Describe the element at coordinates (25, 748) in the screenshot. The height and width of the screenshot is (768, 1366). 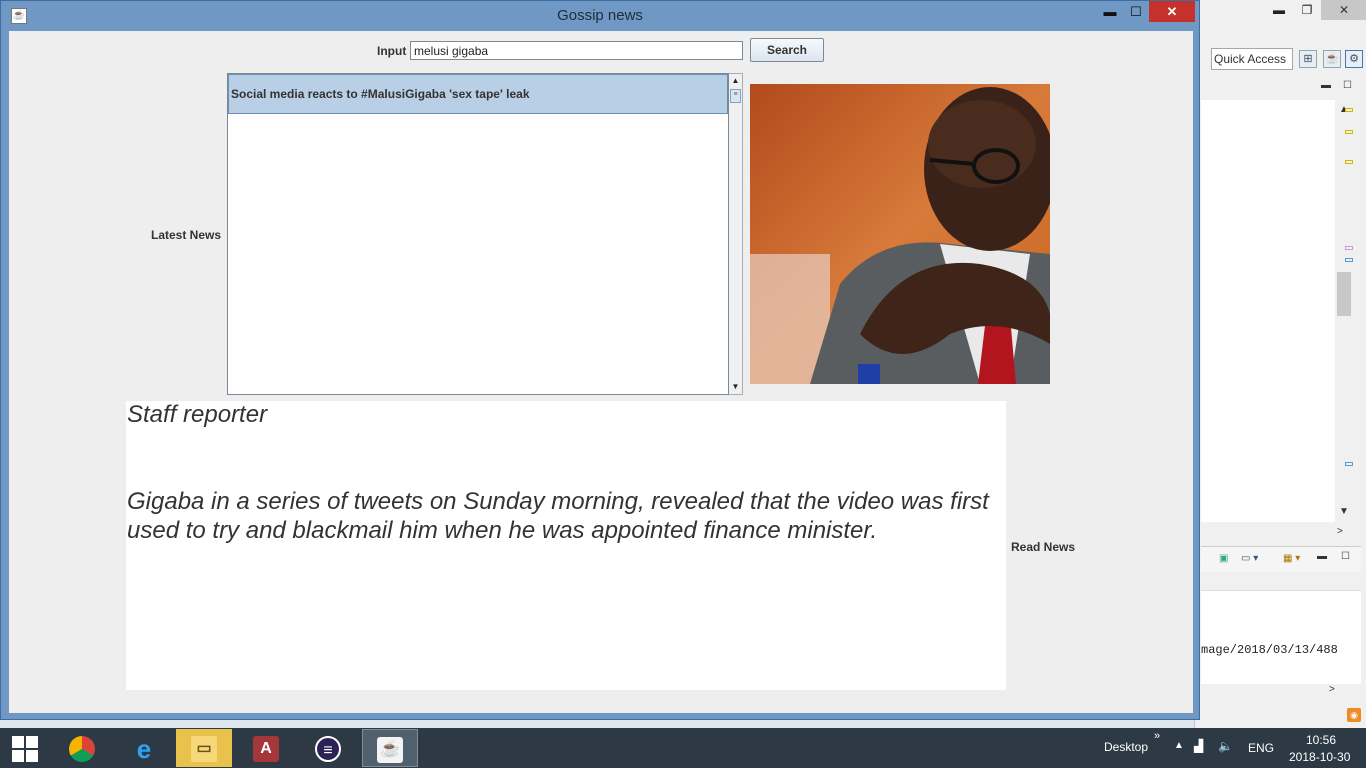
I see `start-button` at that location.